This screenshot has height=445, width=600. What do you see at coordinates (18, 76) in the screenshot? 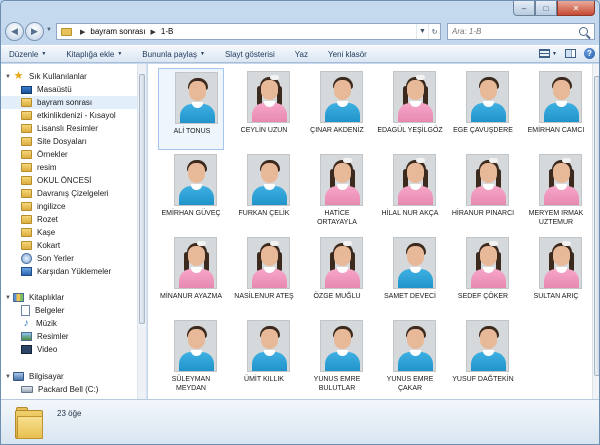
I see `star-icon: ★` at bounding box center [18, 76].